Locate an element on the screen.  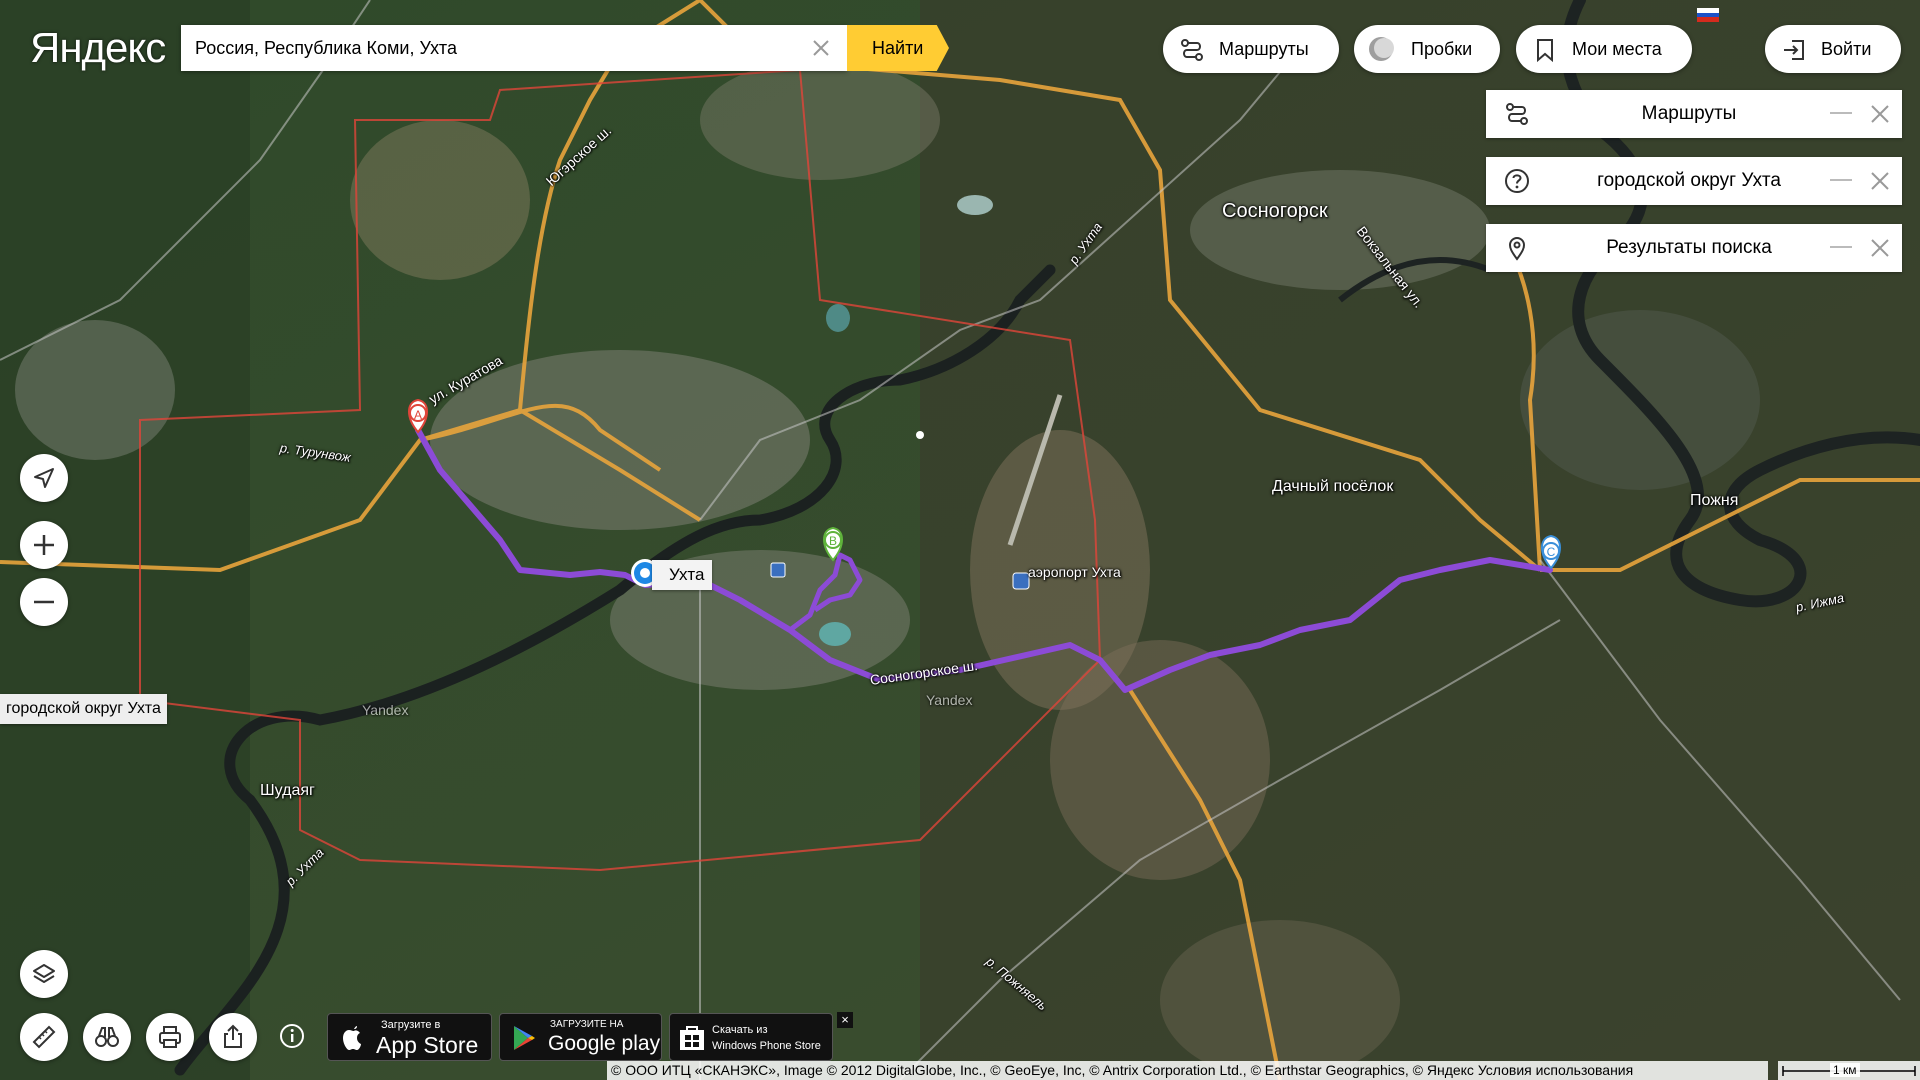
share-button is located at coordinates (233, 1037).